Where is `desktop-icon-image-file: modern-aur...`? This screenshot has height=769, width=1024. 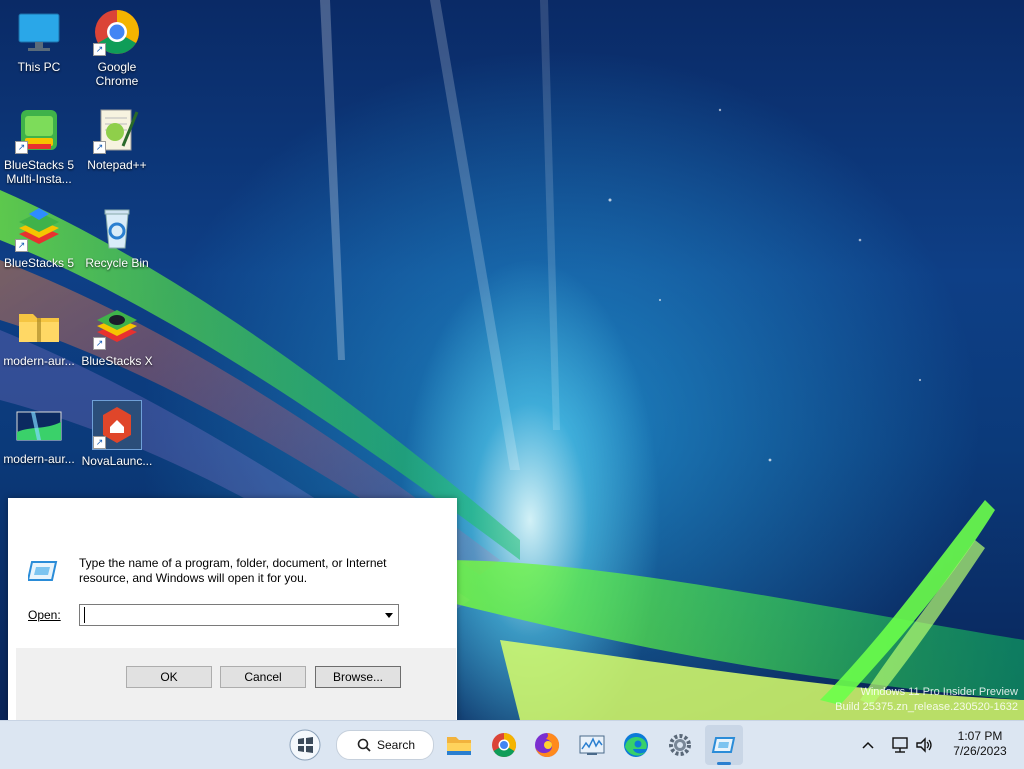
desktop-icon-image-file: modern-aur... is located at coordinates (39, 433).